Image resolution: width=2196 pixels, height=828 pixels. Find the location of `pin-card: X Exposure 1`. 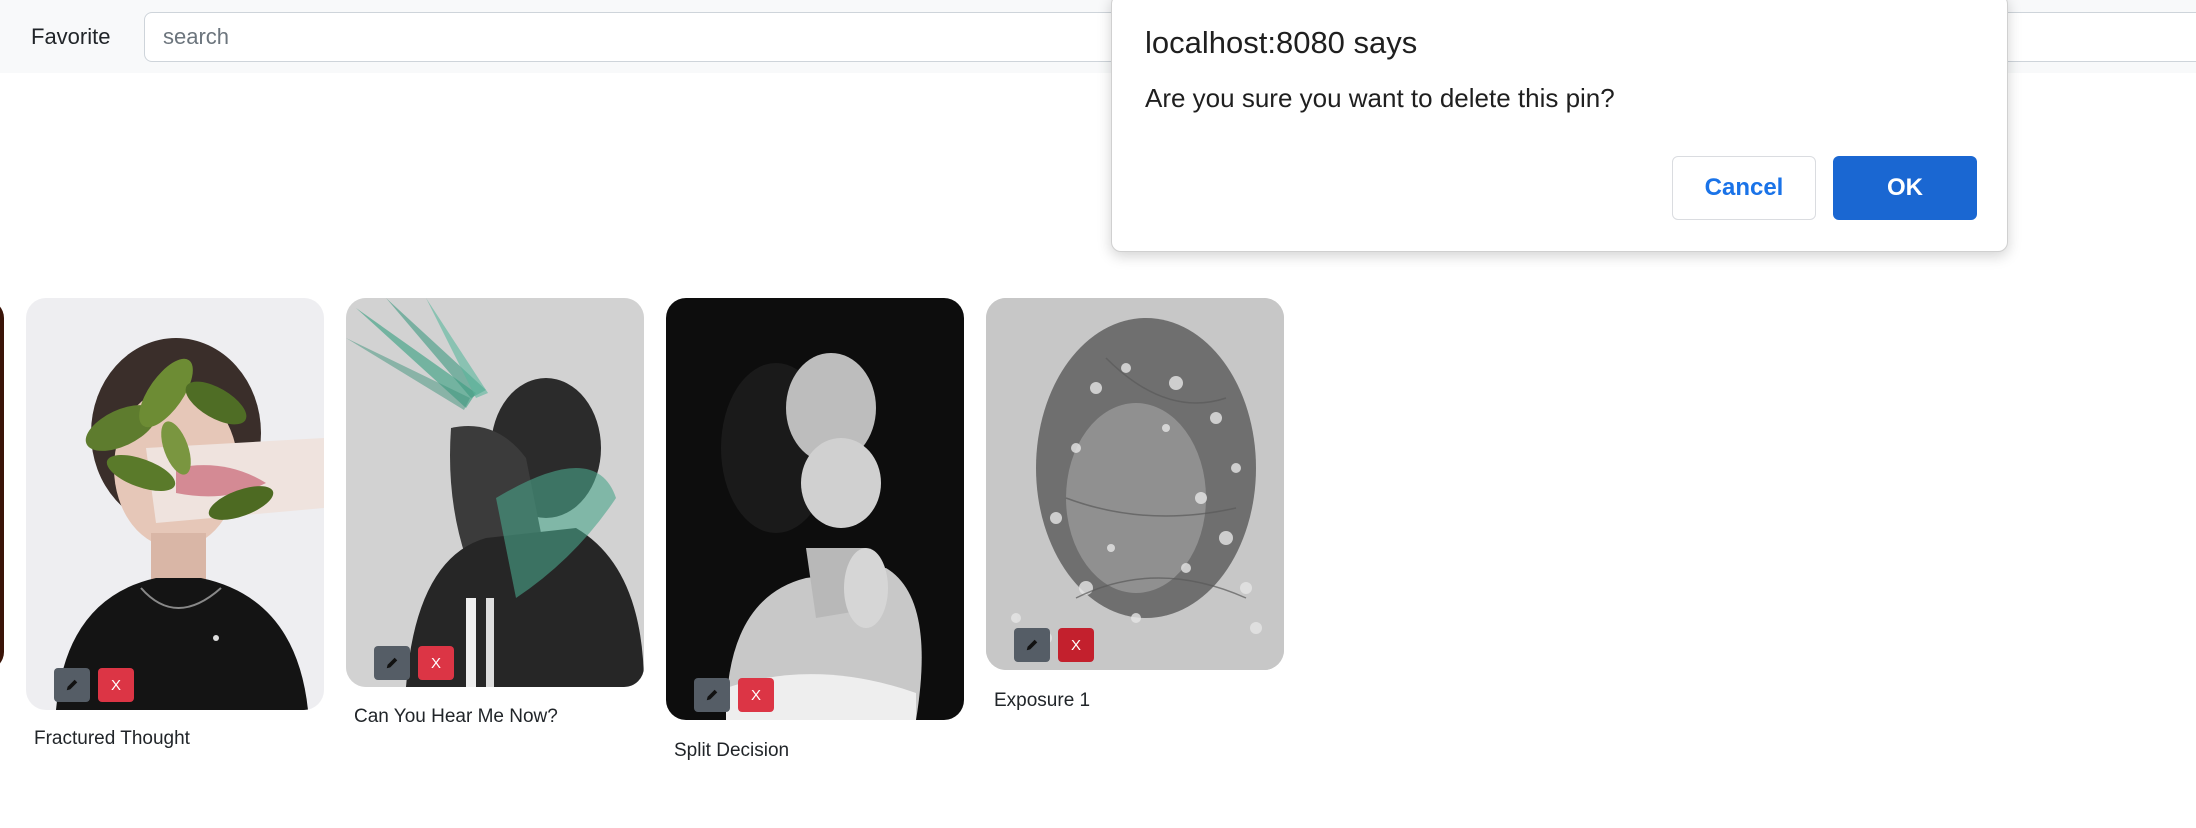

pin-card: X Exposure 1 is located at coordinates (1135, 504).